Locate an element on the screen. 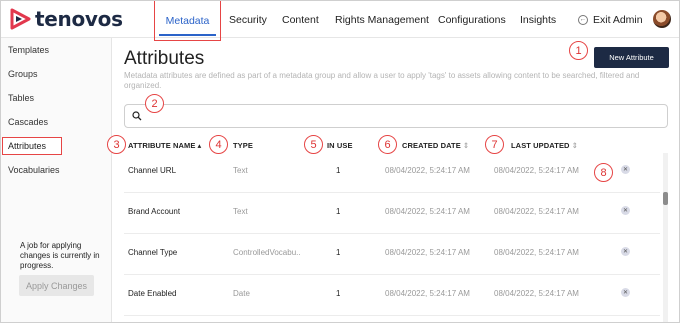 Image resolution: width=680 pixels, height=323 pixels. exit-admin-label: Exit Admin is located at coordinates (618, 19).